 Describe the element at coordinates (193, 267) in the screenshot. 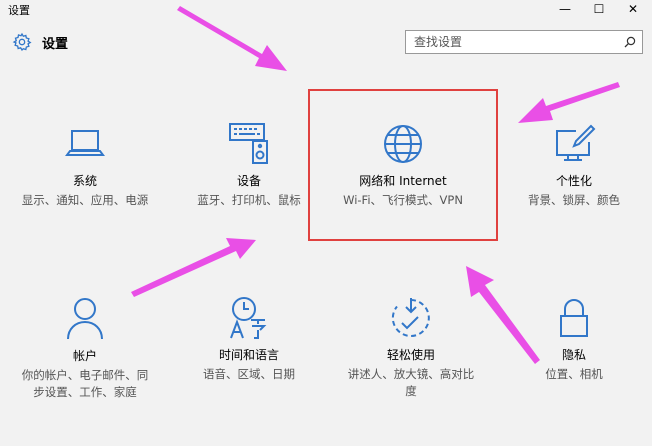

I see `arrow-left` at that location.